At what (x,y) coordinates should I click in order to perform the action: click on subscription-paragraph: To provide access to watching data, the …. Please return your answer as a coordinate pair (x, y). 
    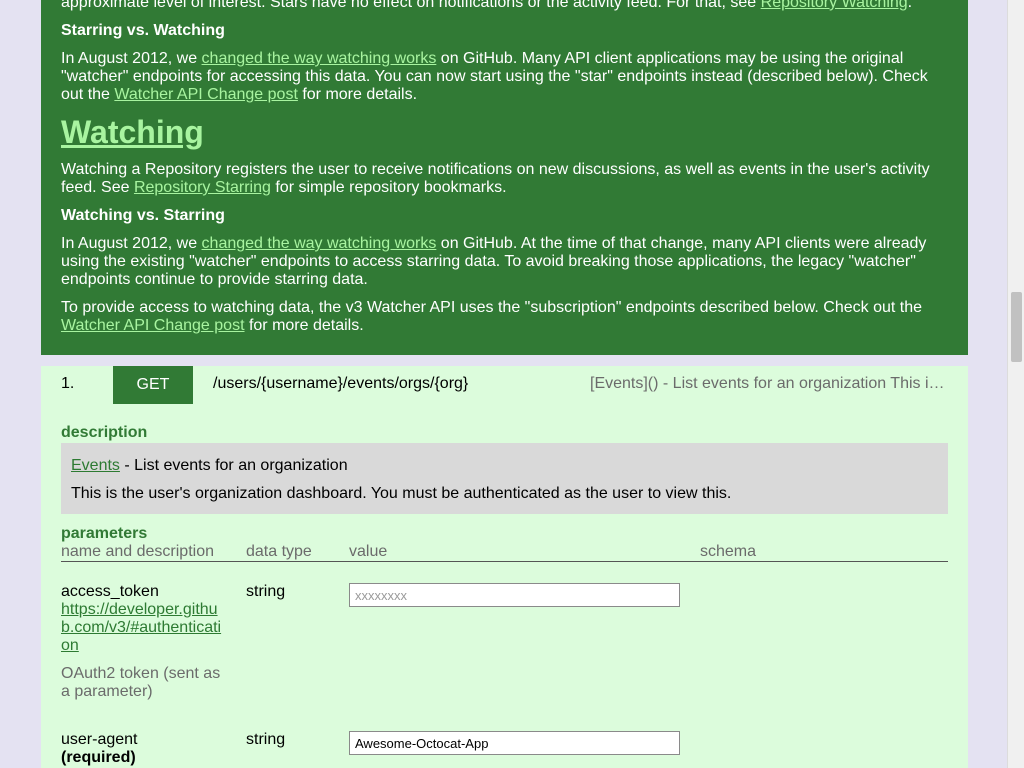
    Looking at the image, I should click on (501, 317).